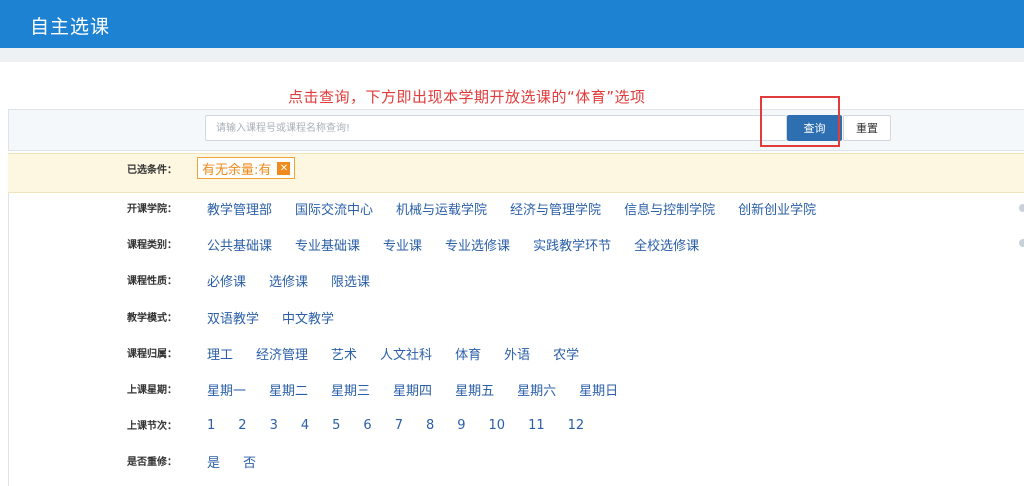 The height and width of the screenshot is (486, 1024). I want to click on filter-row: 是否重修：是否, so click(512, 461).